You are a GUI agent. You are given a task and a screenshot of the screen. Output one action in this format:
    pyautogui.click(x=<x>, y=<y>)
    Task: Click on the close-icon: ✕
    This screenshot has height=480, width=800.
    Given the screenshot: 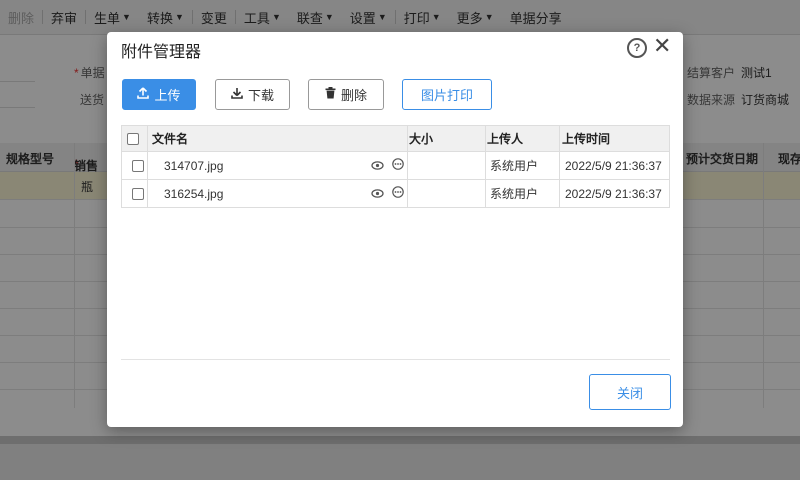 What is the action you would take?
    pyautogui.click(x=662, y=46)
    